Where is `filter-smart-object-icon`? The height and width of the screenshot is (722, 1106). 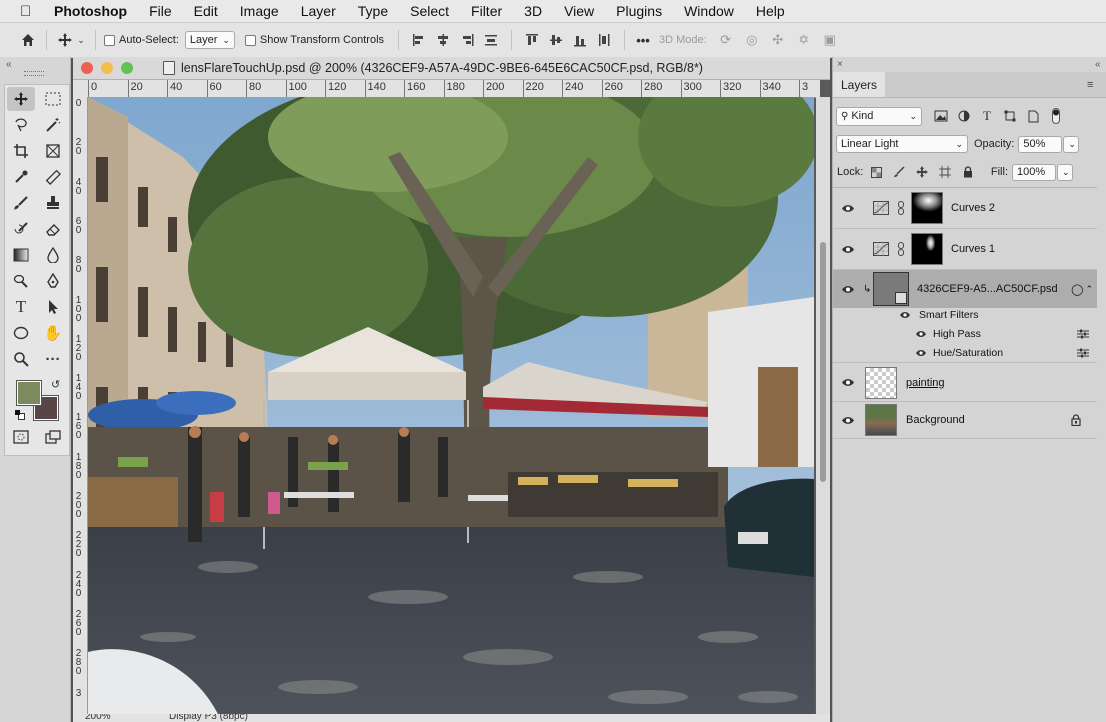
filter-smart-object-icon is located at coordinates (1033, 116).